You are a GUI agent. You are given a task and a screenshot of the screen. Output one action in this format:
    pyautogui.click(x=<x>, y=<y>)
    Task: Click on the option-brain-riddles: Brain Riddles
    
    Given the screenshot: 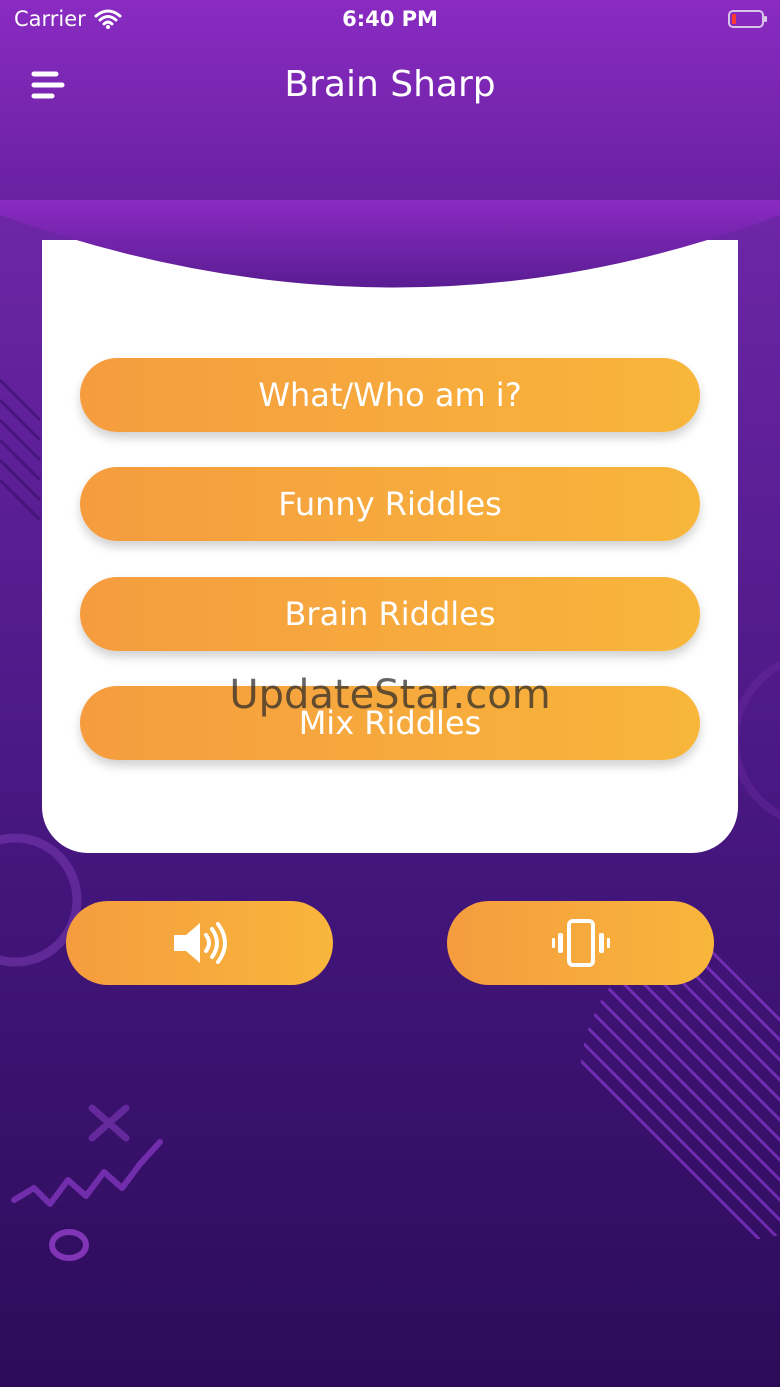 What is the action you would take?
    pyautogui.click(x=390, y=614)
    